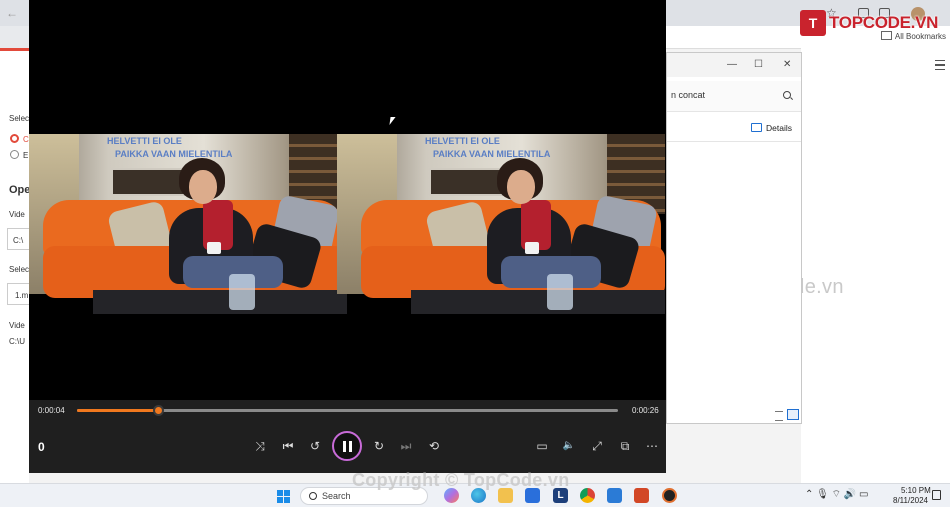 Image resolution: width=950 pixels, height=507 pixels. Describe the element at coordinates (434, 446) in the screenshot. I see `repeat-icon: ⟲` at that location.